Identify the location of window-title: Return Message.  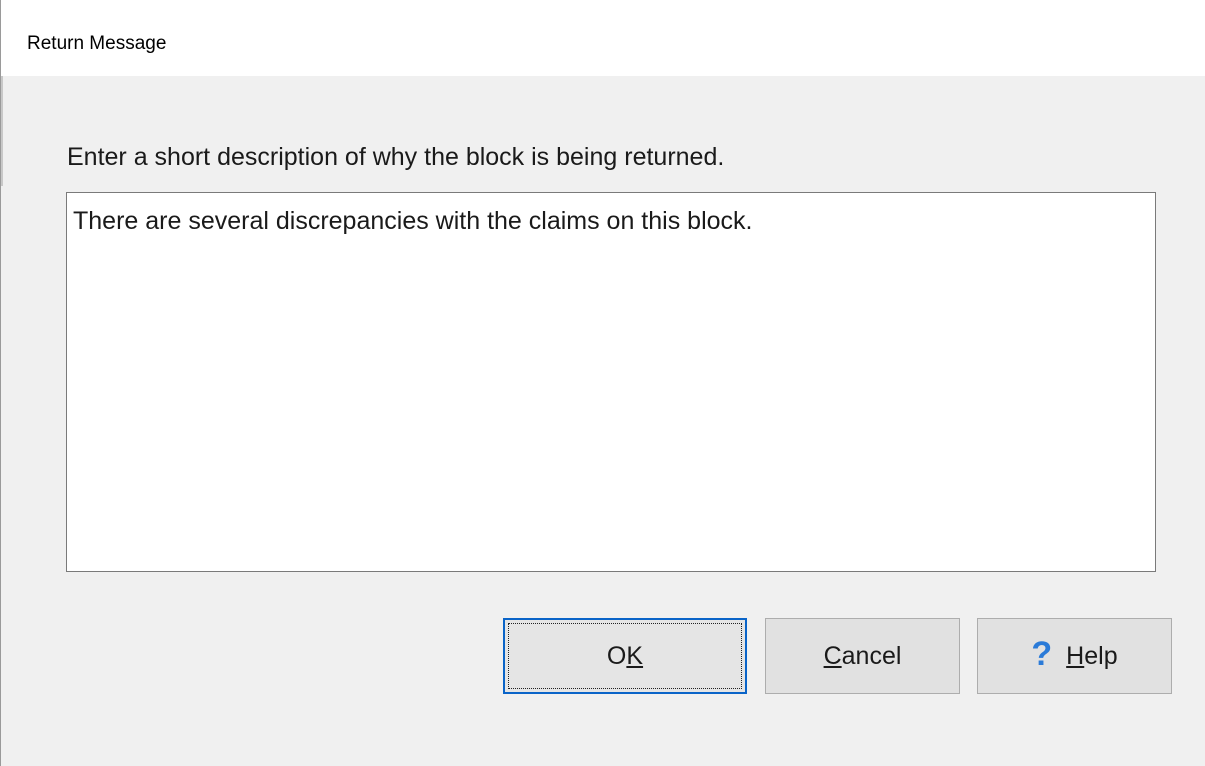
(97, 43).